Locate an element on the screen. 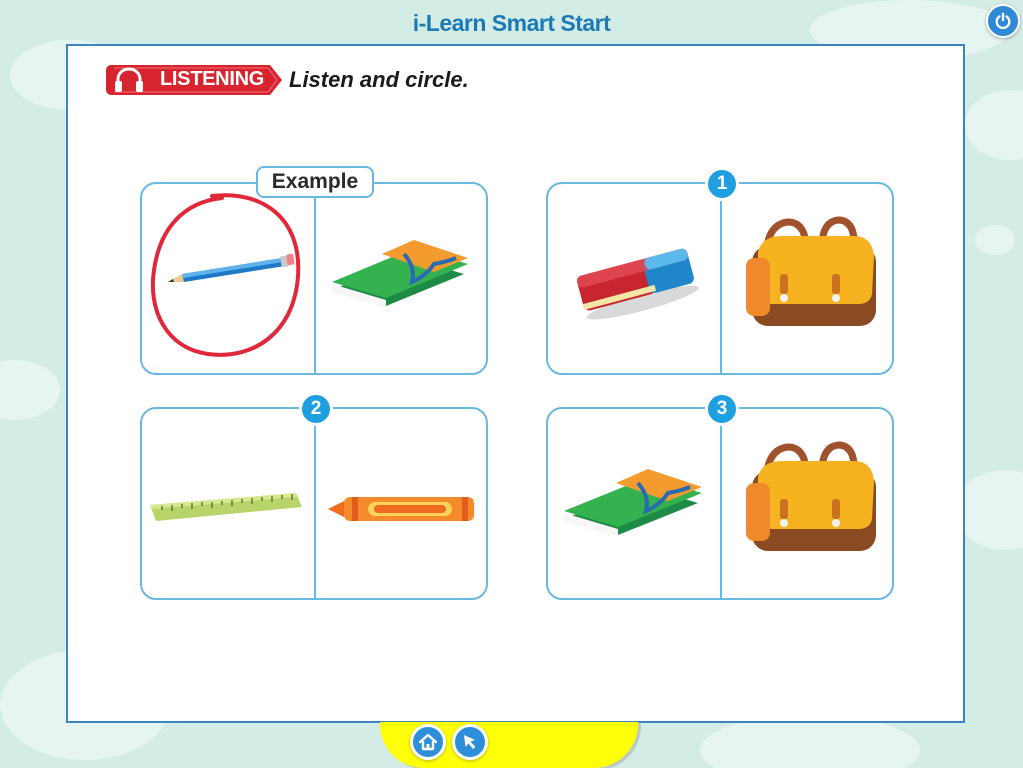  question-card: 1 is located at coordinates (720, 271).